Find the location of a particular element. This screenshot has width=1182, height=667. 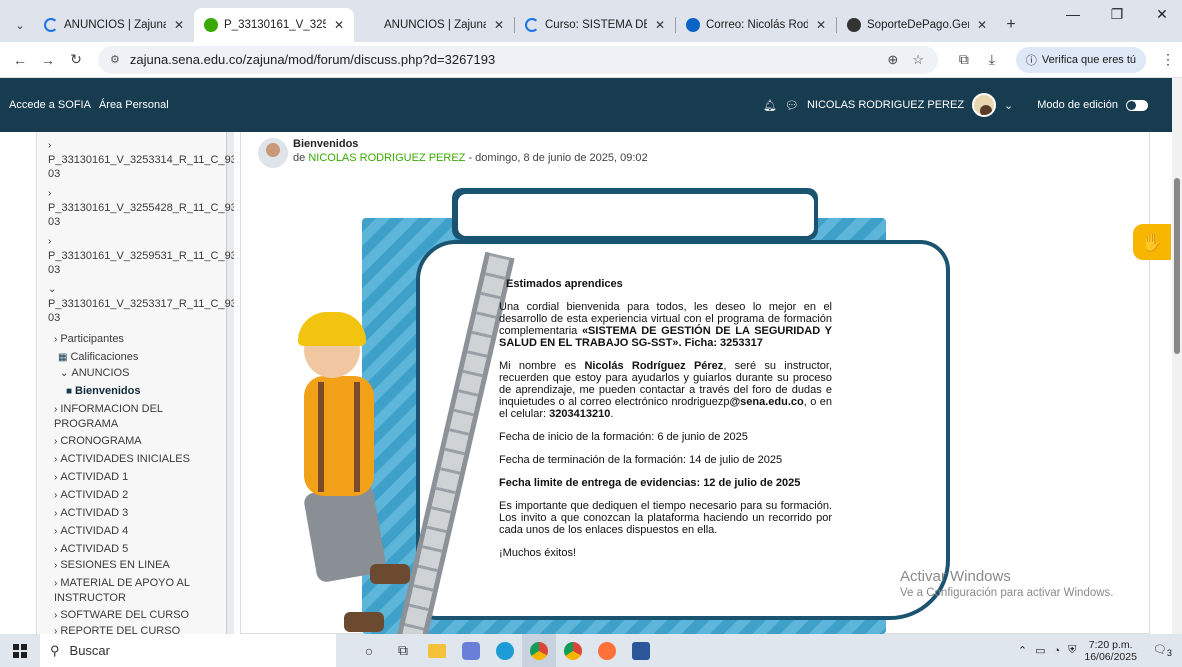

taskbar-clock: 7:20 p.m. 16/06/2025 is located at coordinates (1110, 651).